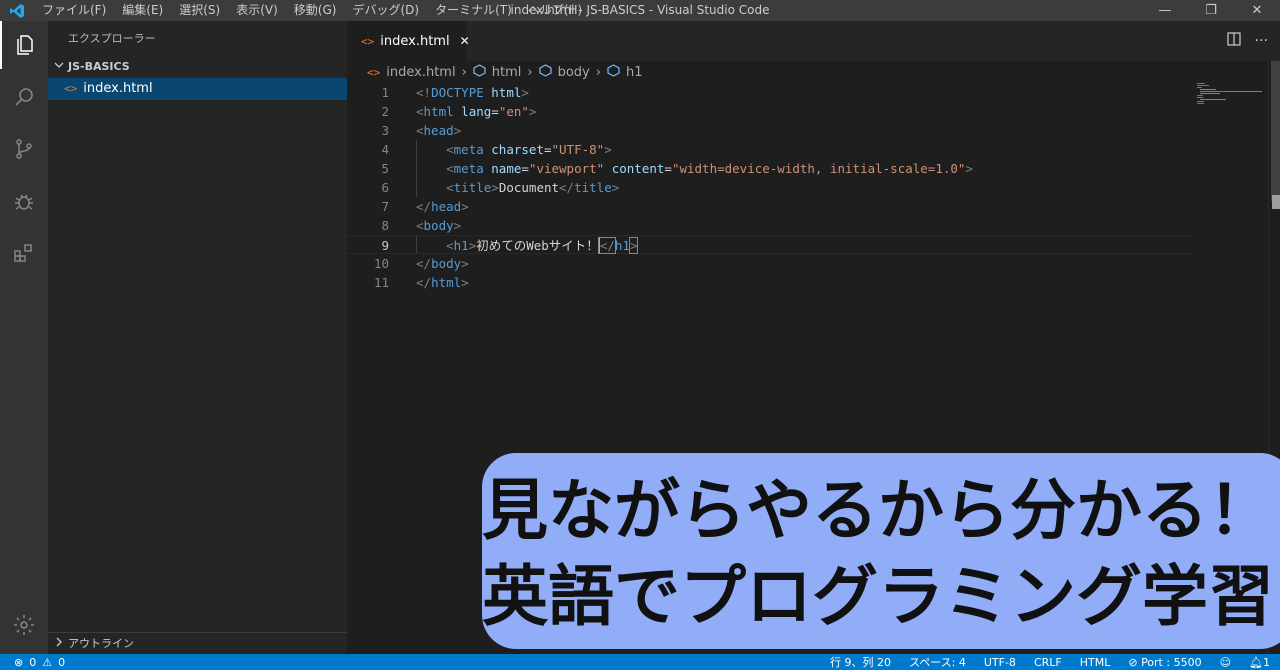 Image resolution: width=1280 pixels, height=670 pixels. What do you see at coordinates (613, 72) in the screenshot?
I see `symbol-icon` at bounding box center [613, 72].